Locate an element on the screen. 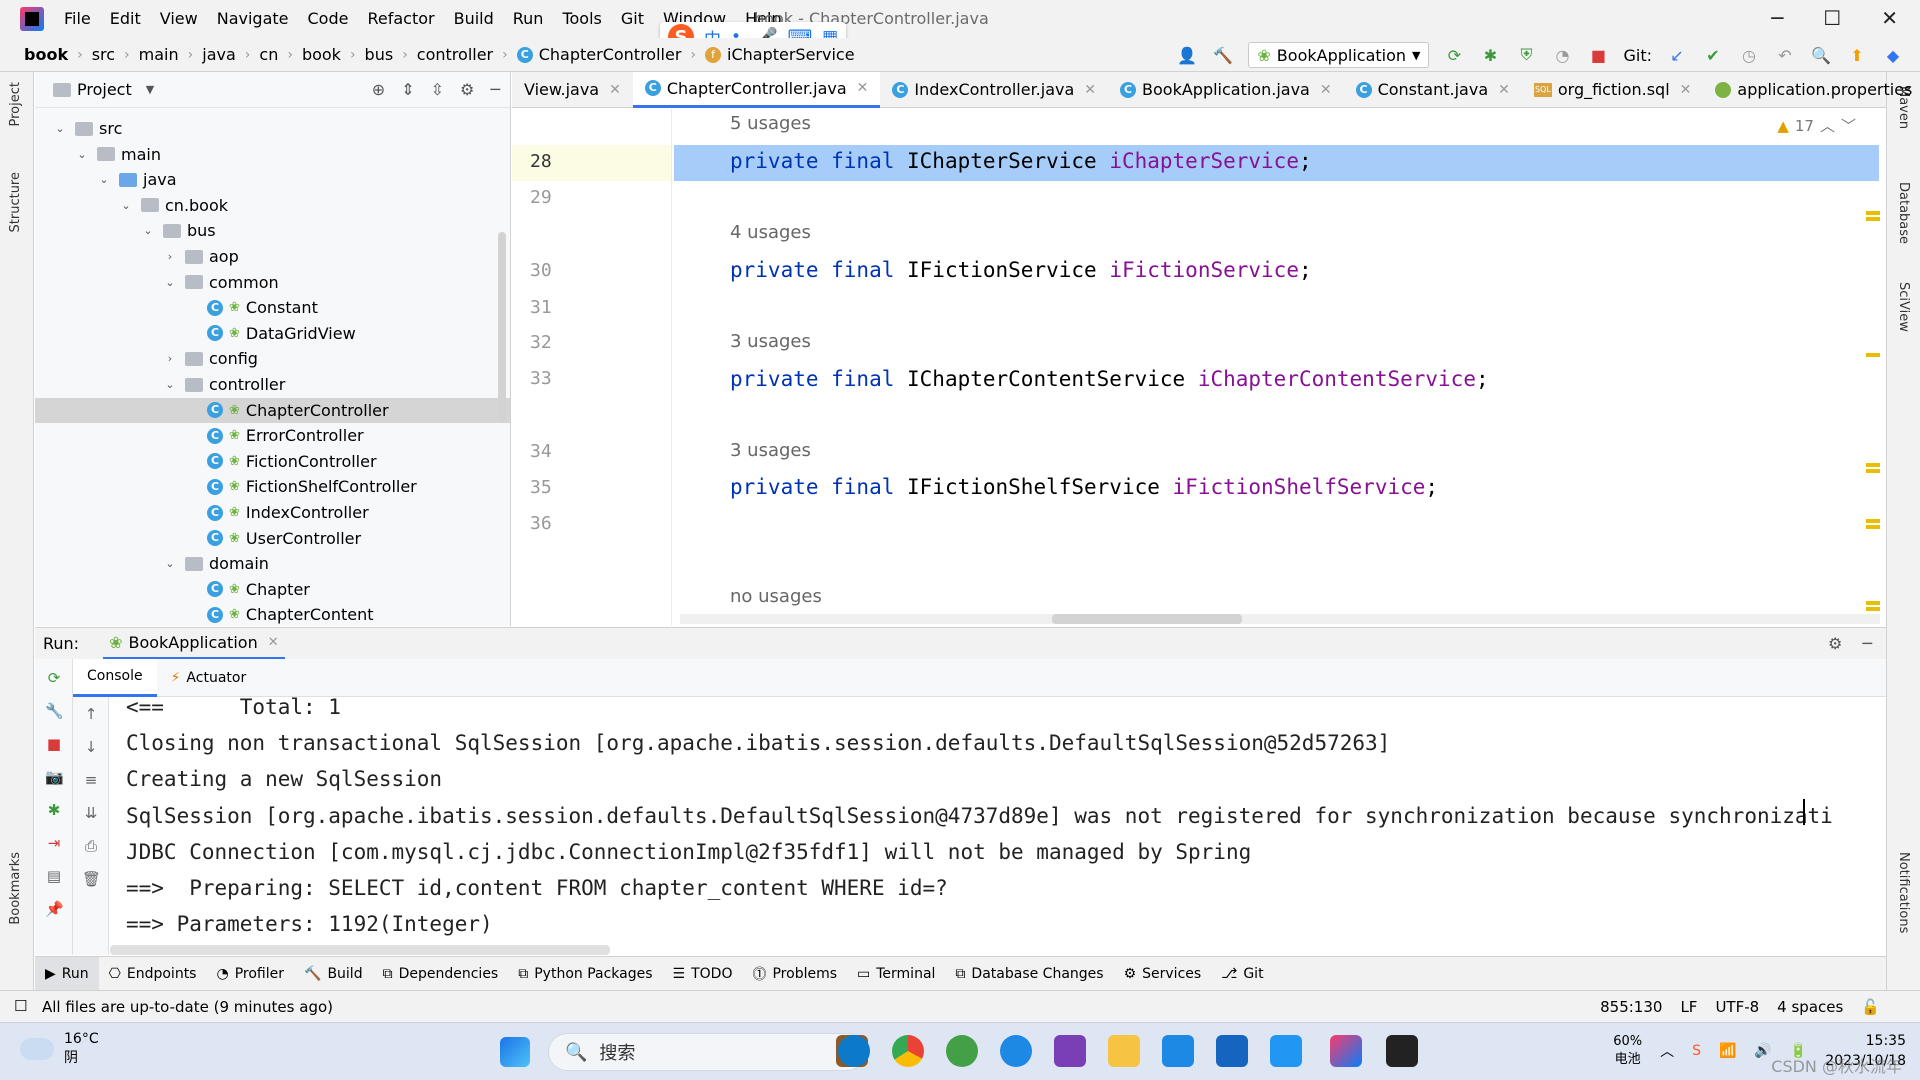  maximize-icon: ☐ is located at coordinates (1832, 18).